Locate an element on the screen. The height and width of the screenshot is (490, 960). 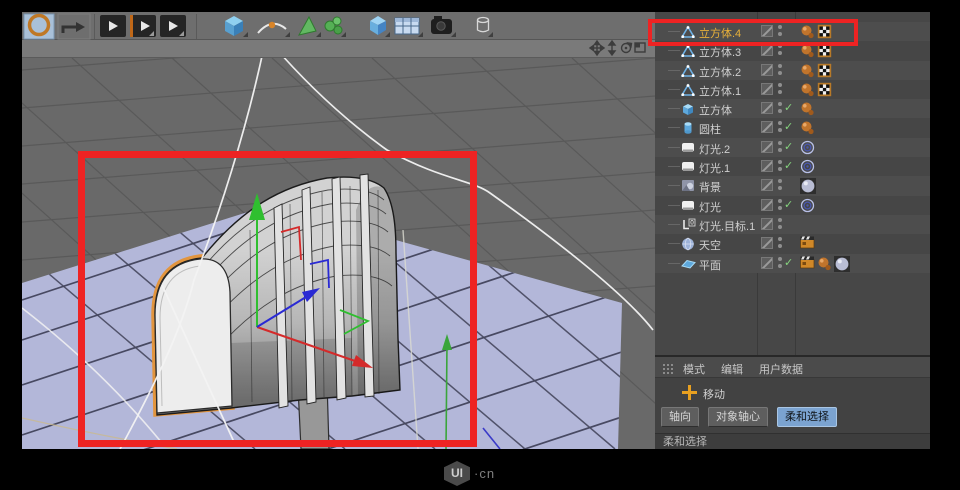
object-row: 灯光.1 ✓ is located at coordinates (792, 167).